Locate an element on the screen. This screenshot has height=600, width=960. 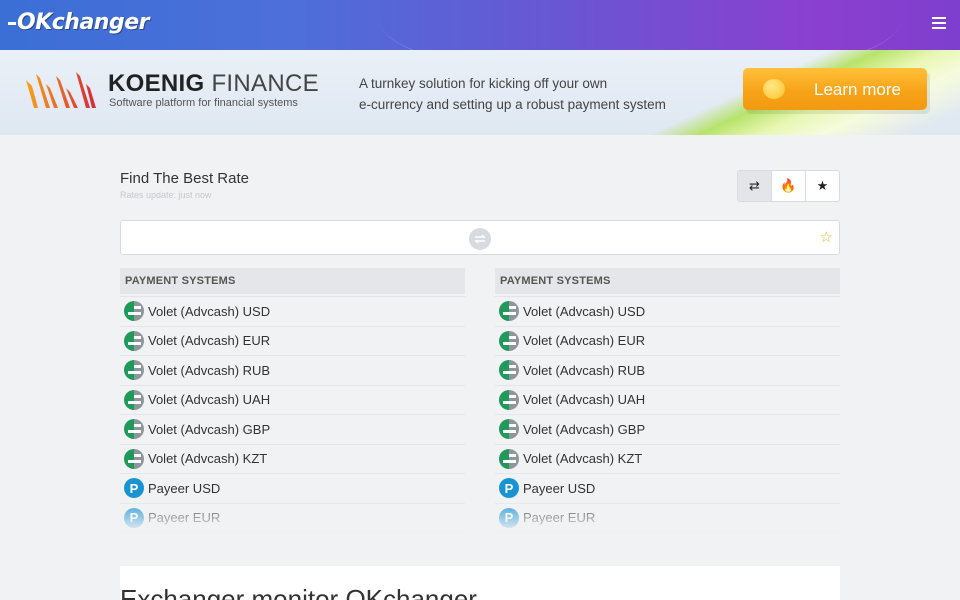
star-icon: ★ is located at coordinates (822, 186).